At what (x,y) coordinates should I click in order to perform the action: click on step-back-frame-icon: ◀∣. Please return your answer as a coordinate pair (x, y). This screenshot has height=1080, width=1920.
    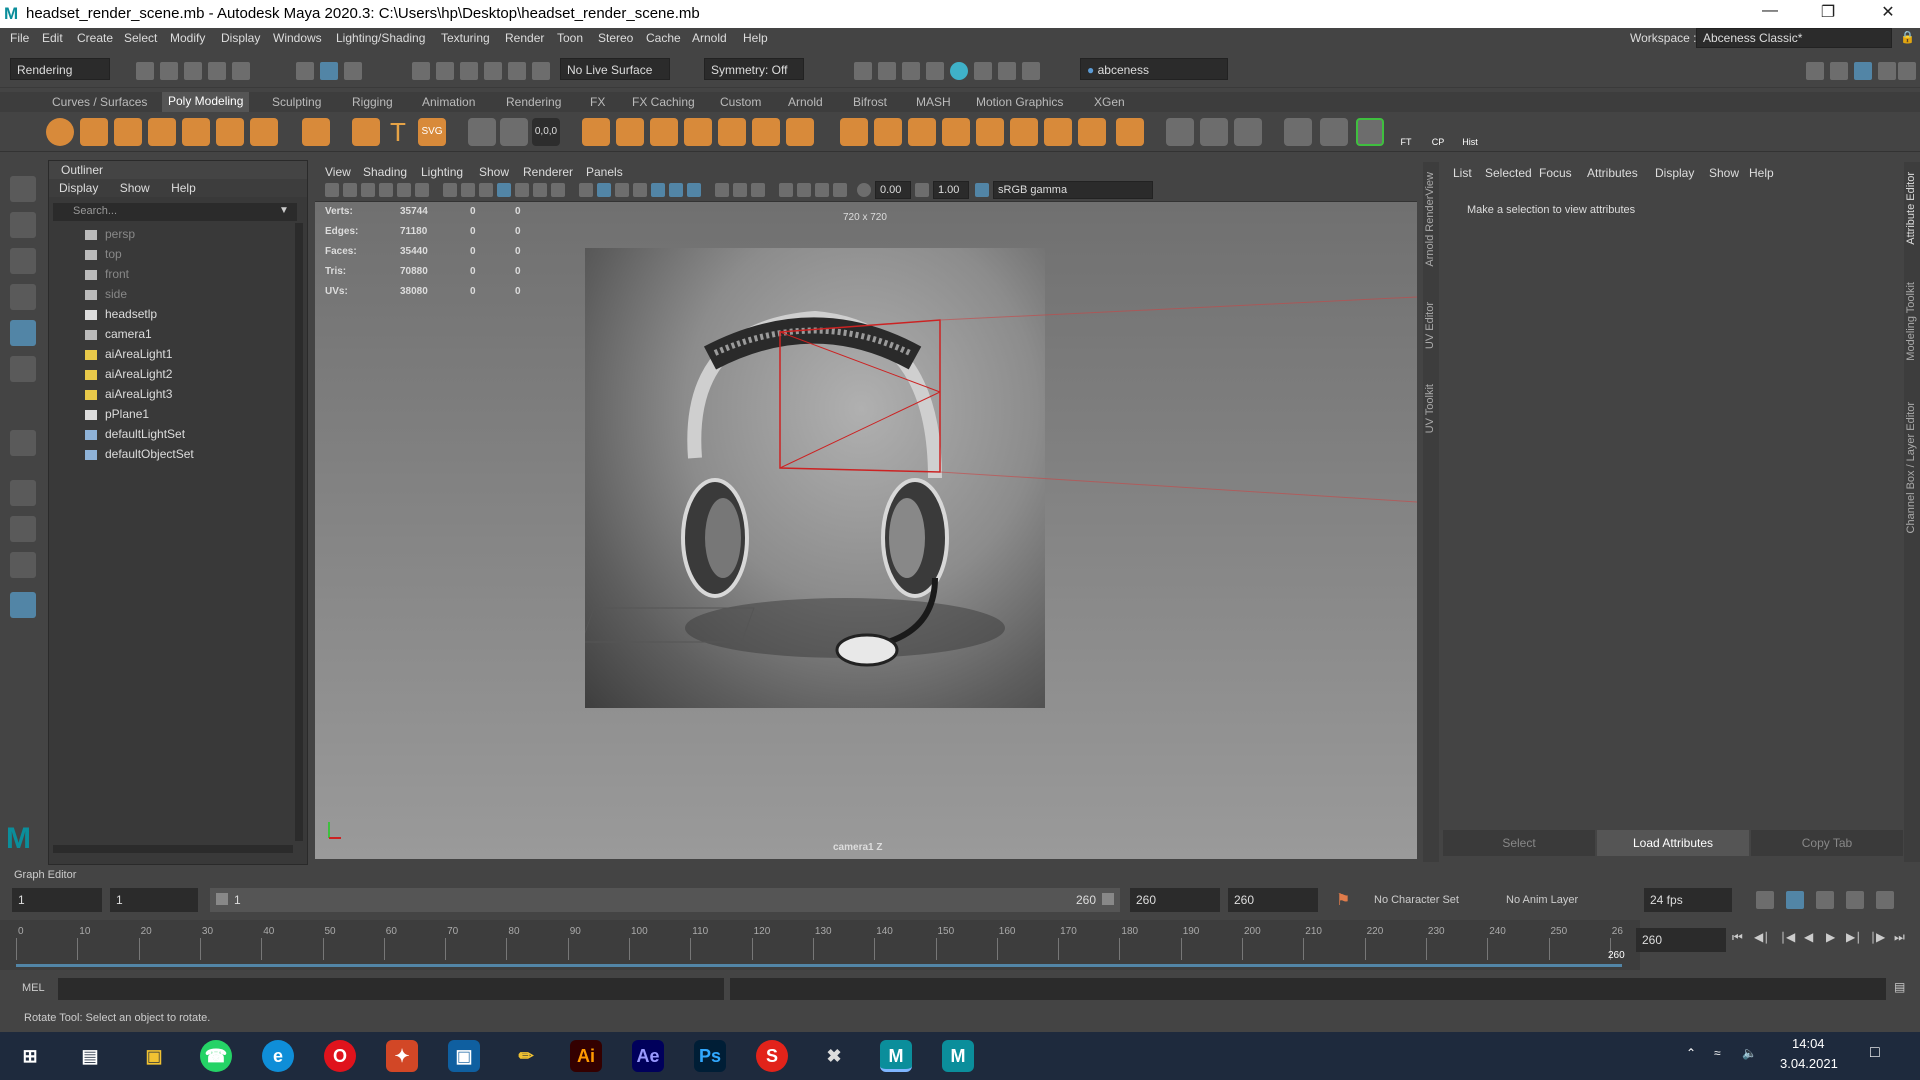
    Looking at the image, I should click on (1761, 937).